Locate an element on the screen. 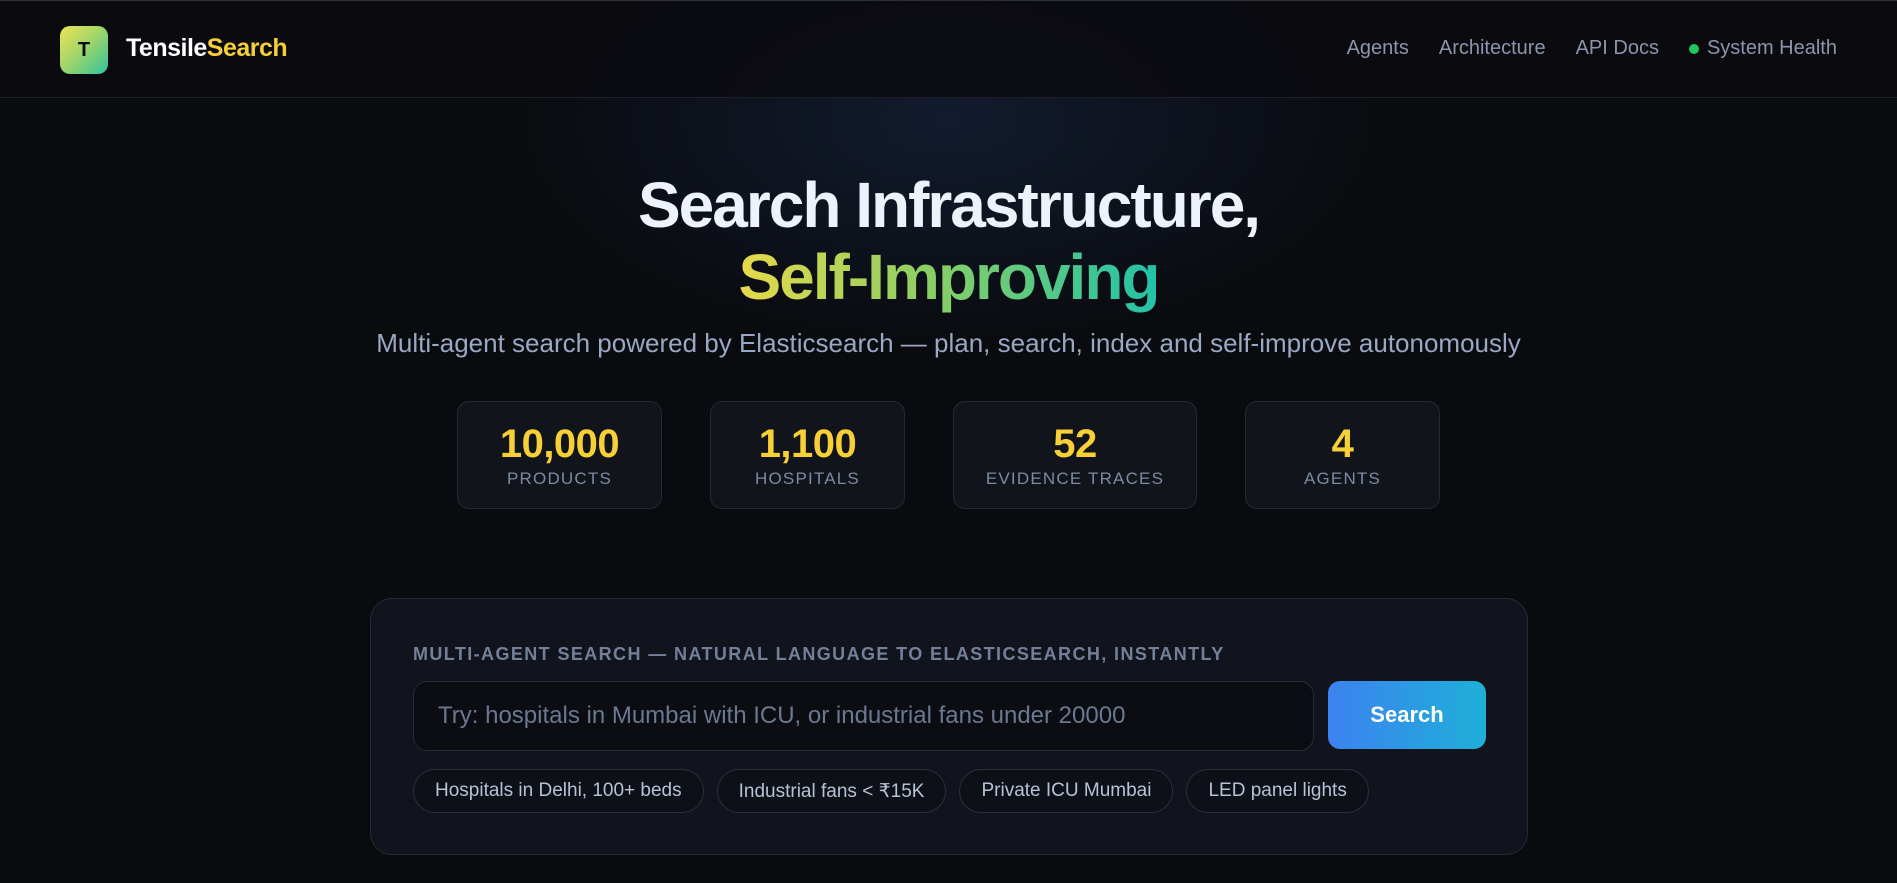 This screenshot has width=1897, height=883. stat-value: 10,000 is located at coordinates (559, 444).